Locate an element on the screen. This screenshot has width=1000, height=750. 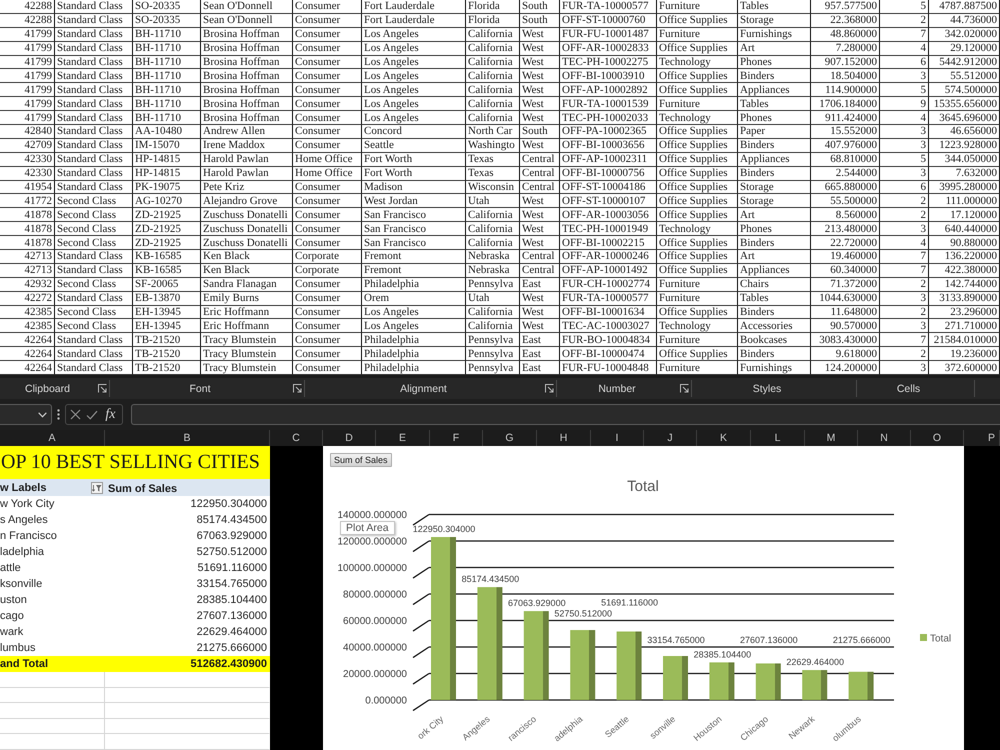
table-cell-text: 28385.104400 is located at coordinates (232, 600).